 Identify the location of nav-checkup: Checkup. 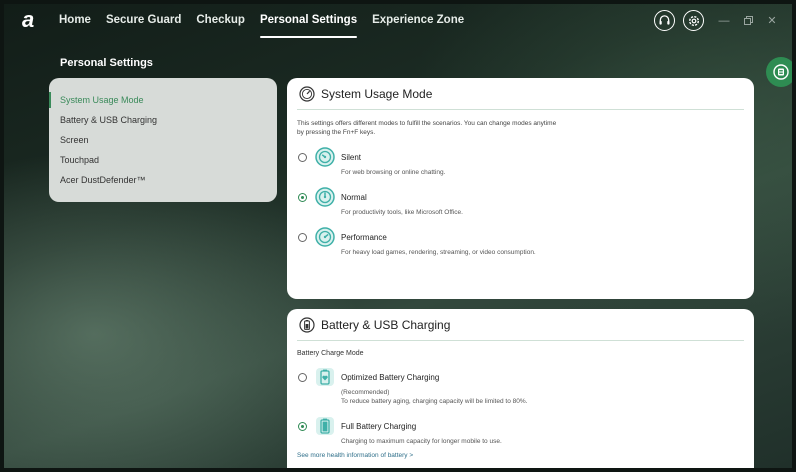
(220, 21).